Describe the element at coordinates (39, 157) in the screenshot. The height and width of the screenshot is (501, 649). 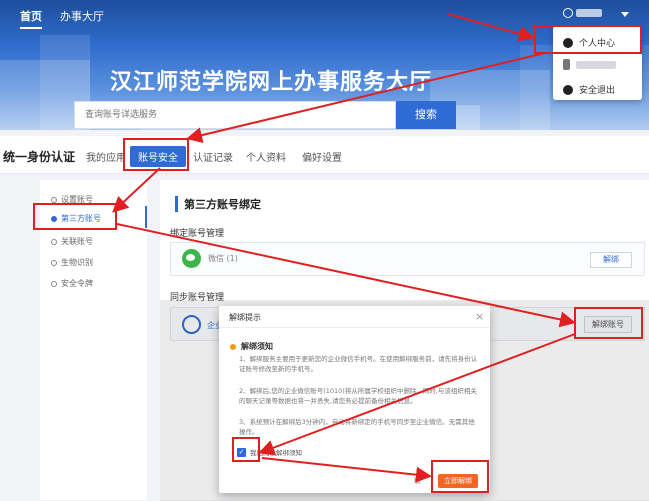
I see `tabbar-title: 统一身份认证` at that location.